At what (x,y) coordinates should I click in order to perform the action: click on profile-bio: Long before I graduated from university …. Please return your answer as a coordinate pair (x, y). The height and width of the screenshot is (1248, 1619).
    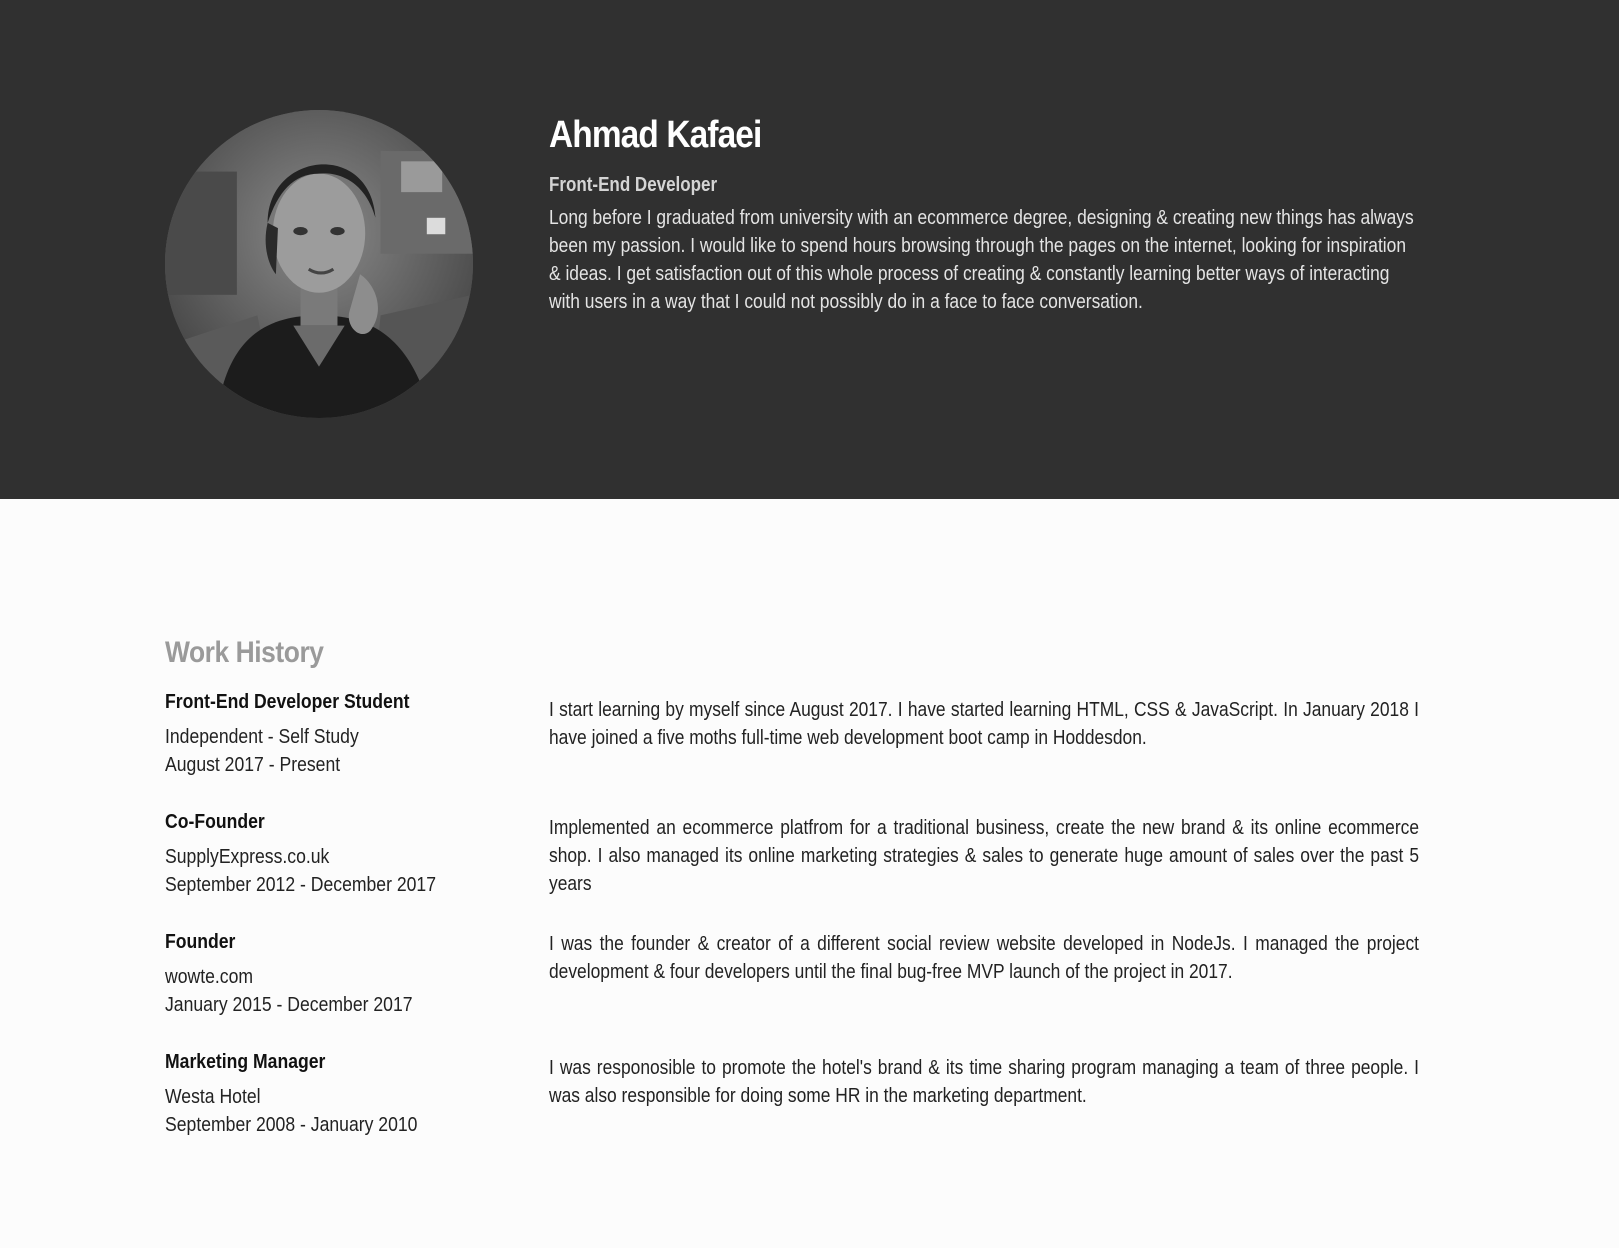
    Looking at the image, I should click on (981, 260).